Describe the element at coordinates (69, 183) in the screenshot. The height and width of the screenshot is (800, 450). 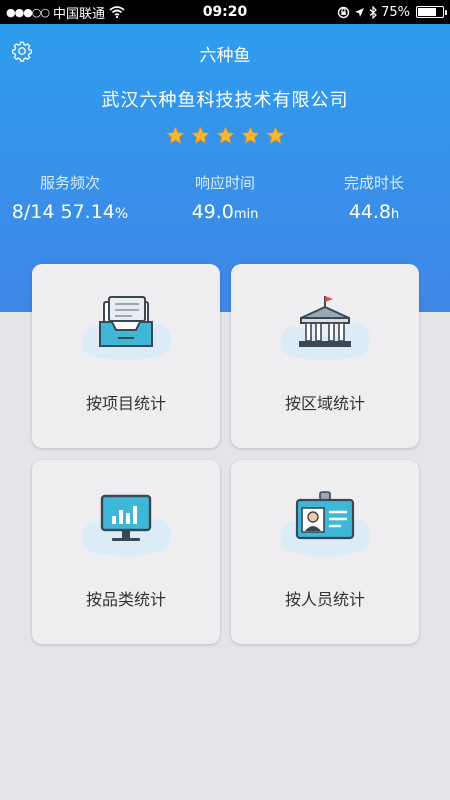
I see `stat-label: 服务频次` at that location.